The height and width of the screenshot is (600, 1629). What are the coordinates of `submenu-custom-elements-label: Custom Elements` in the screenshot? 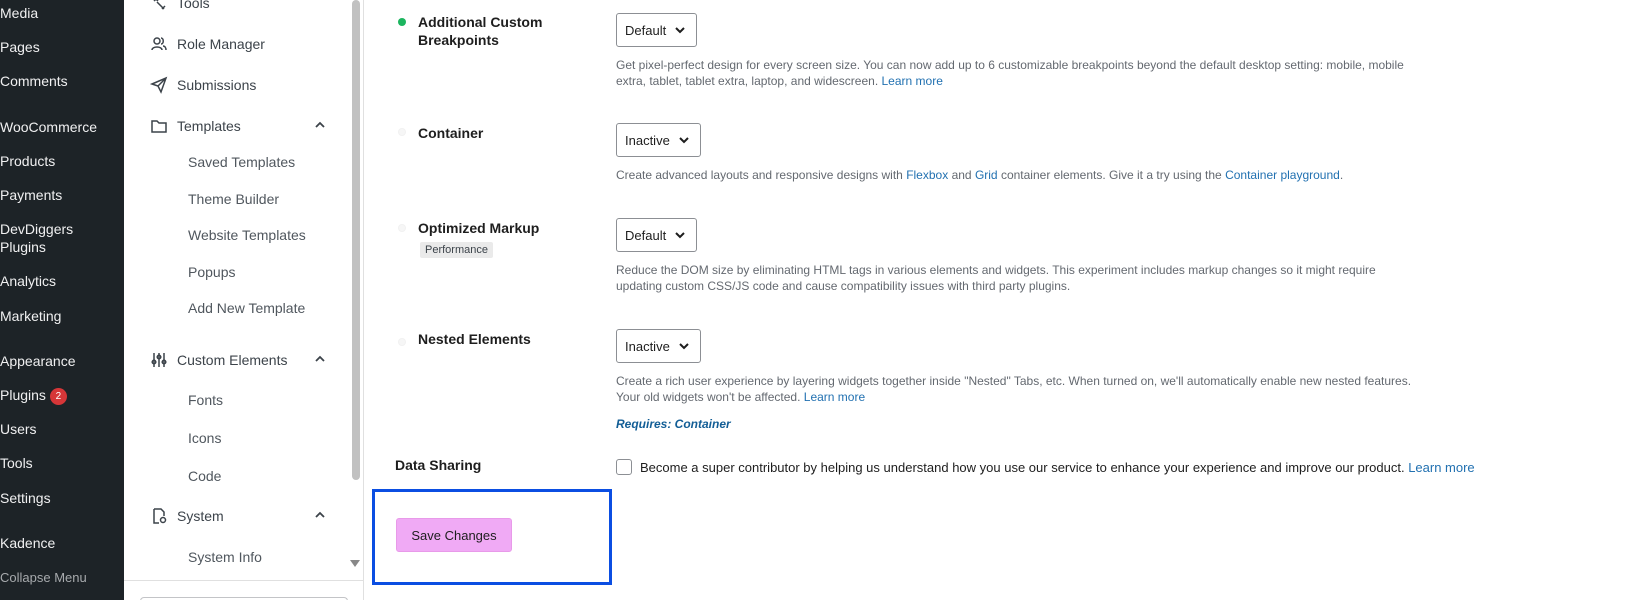 It's located at (232, 360).